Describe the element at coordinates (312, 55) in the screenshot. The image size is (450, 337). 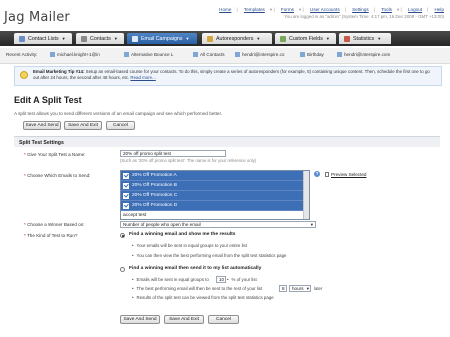
I see `recent-item: Birthday` at that location.